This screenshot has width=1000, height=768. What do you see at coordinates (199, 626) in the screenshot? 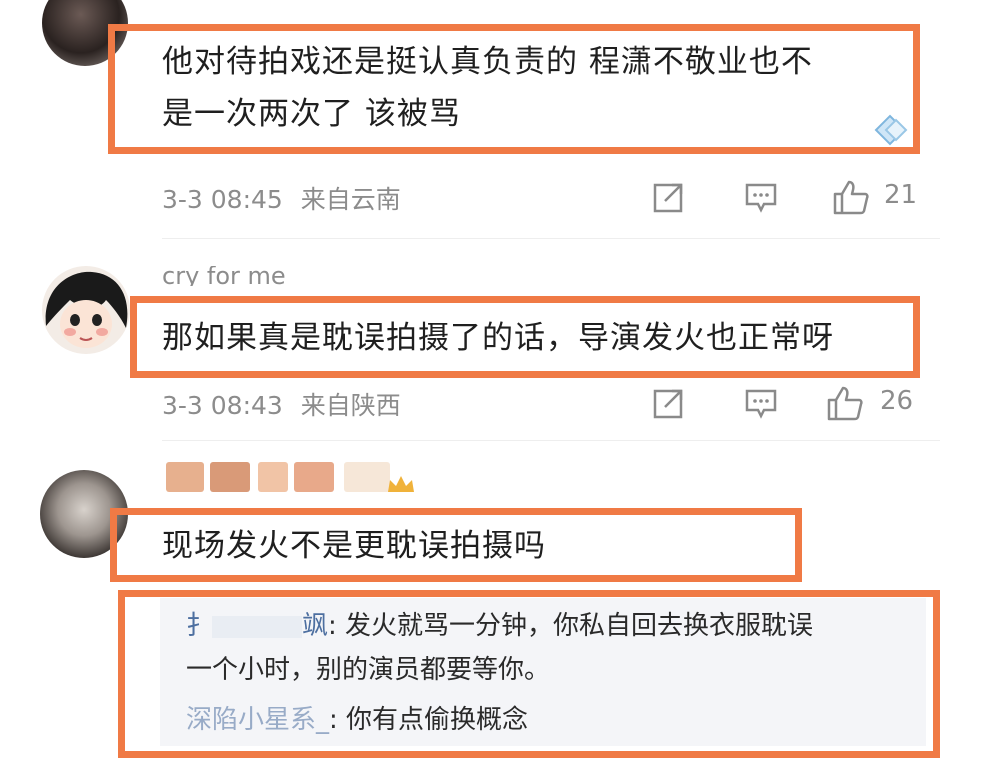
I see `reply-author: 扌` at bounding box center [199, 626].